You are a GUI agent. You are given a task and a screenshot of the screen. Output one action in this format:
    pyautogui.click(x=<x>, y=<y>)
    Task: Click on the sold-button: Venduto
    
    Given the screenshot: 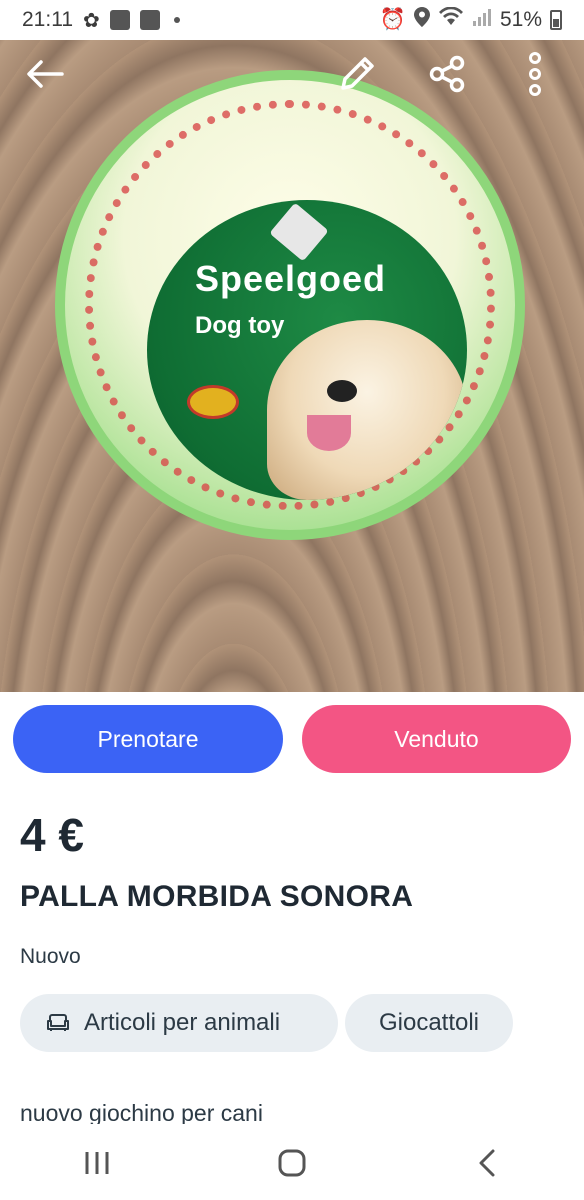 What is the action you would take?
    pyautogui.click(x=436, y=739)
    